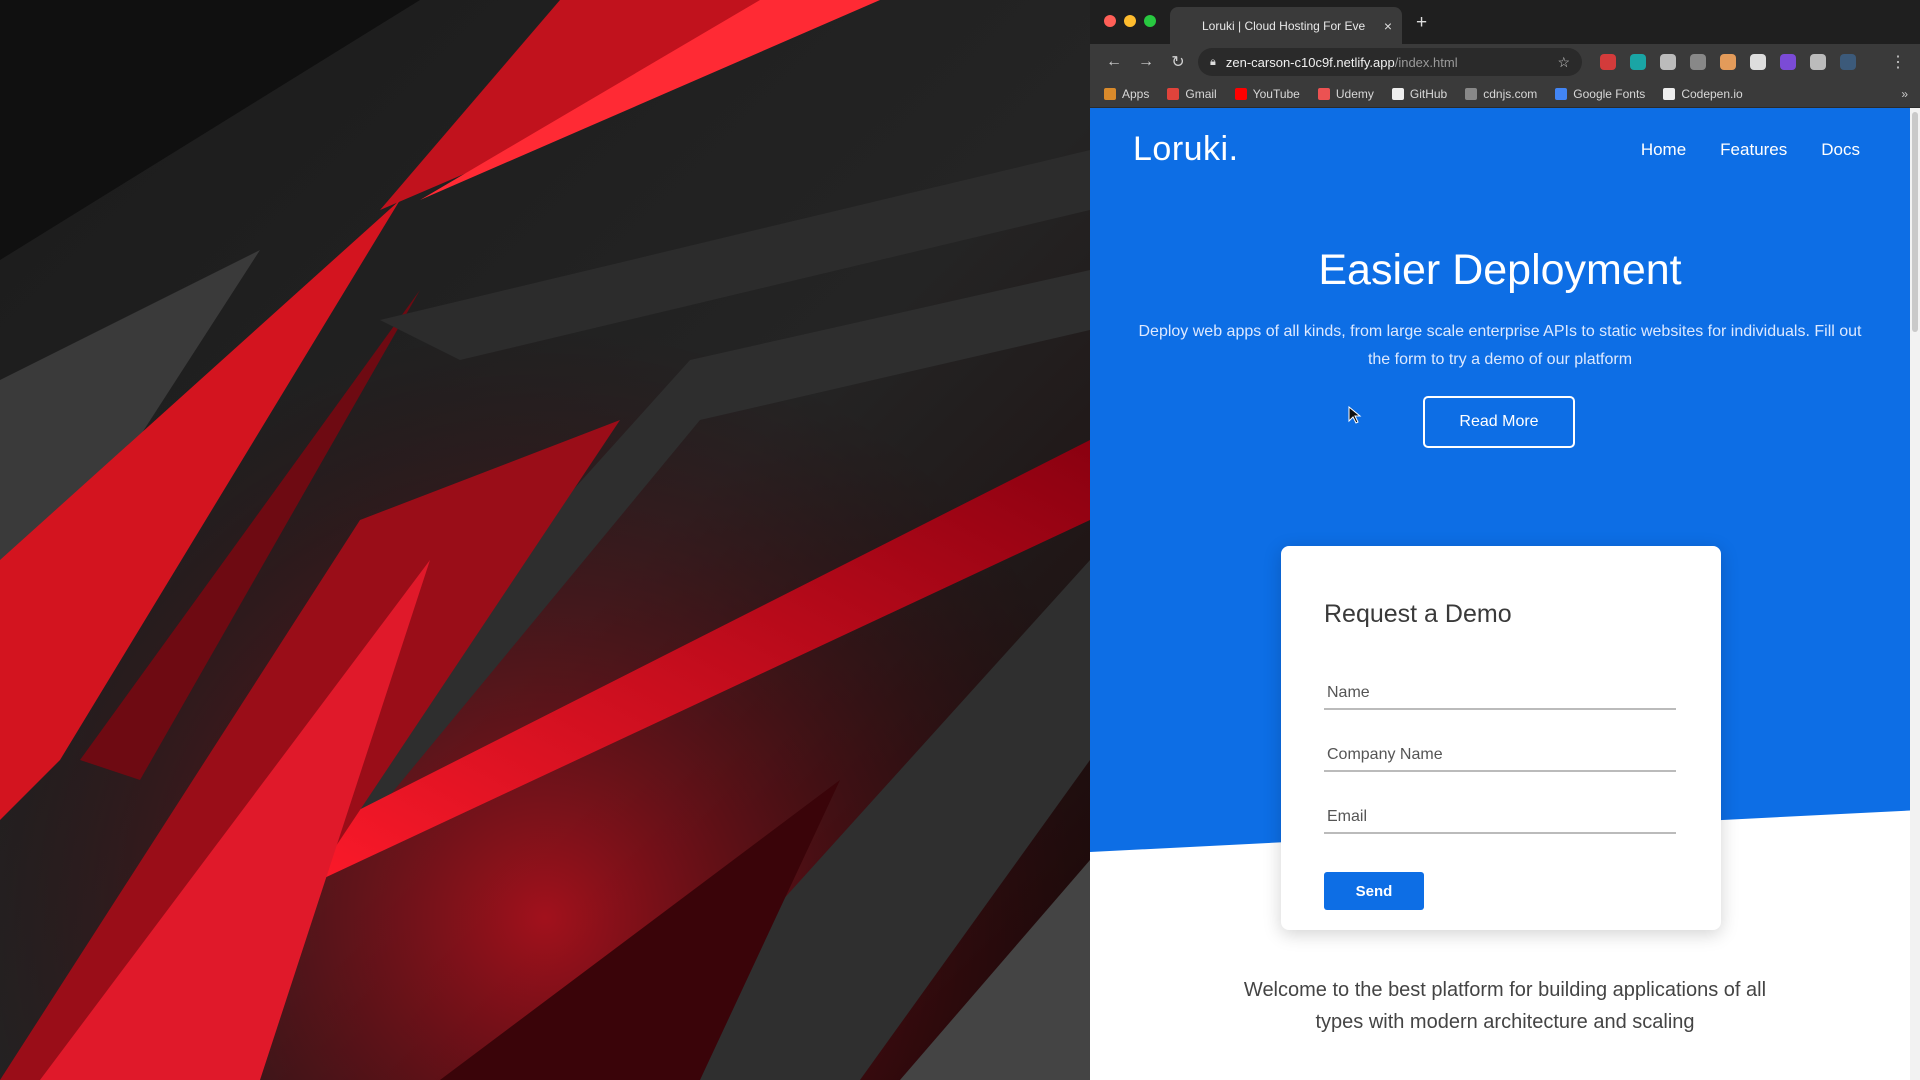  I want to click on bookmark-udemy: Udemy, so click(1345, 93).